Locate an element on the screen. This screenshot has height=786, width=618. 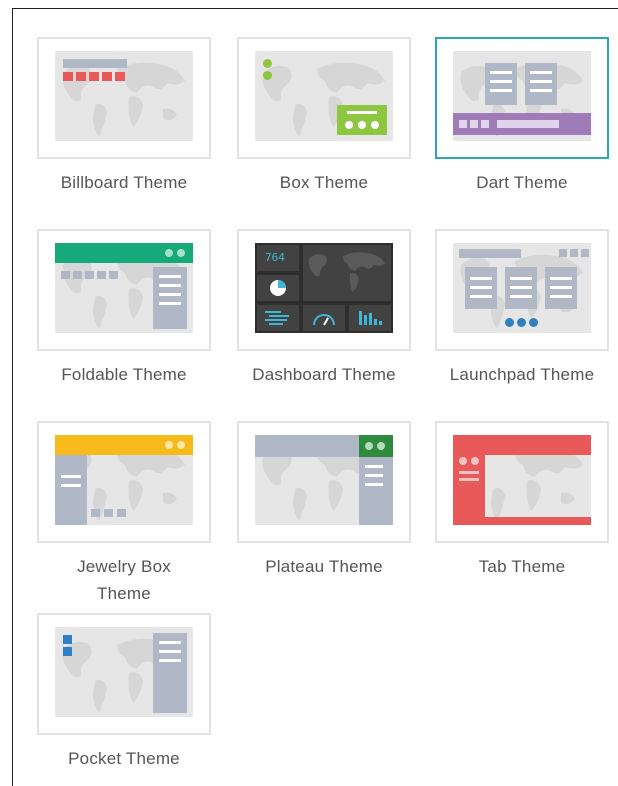
billboard-preview is located at coordinates (124, 96).